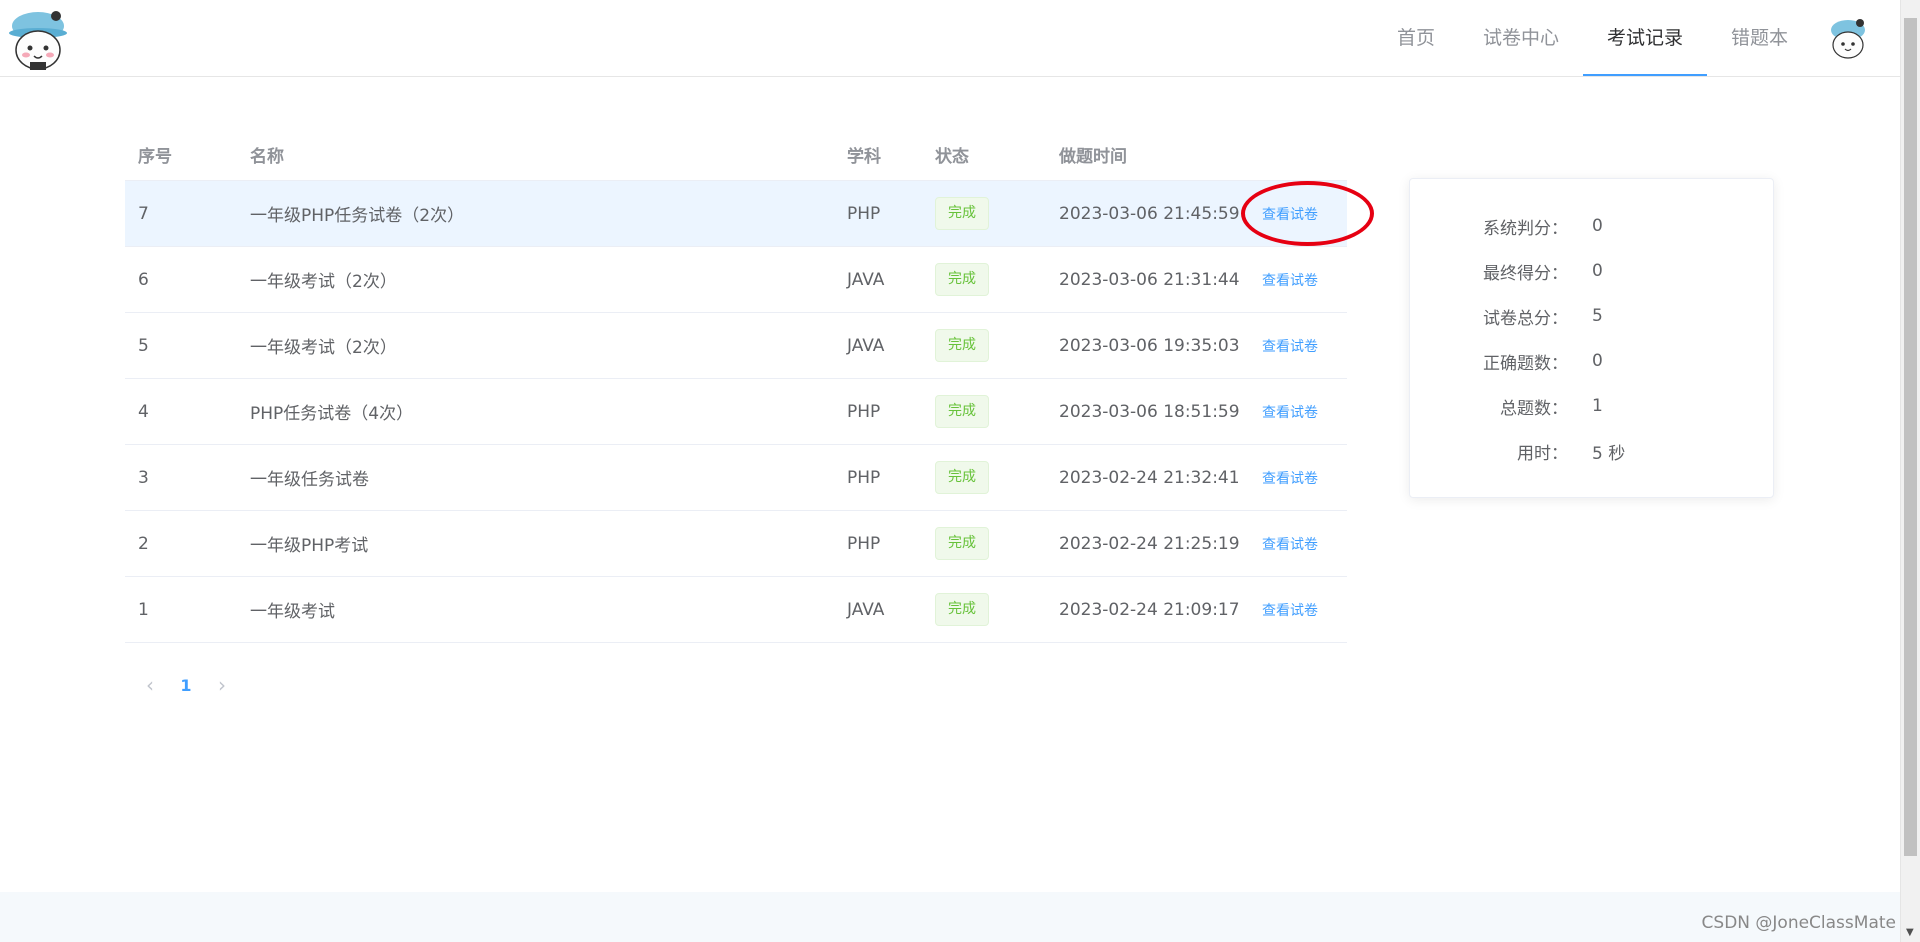 Image resolution: width=1920 pixels, height=942 pixels. What do you see at coordinates (1149, 213) in the screenshot?
I see `row-time: 2023-03-06 21:45:59` at bounding box center [1149, 213].